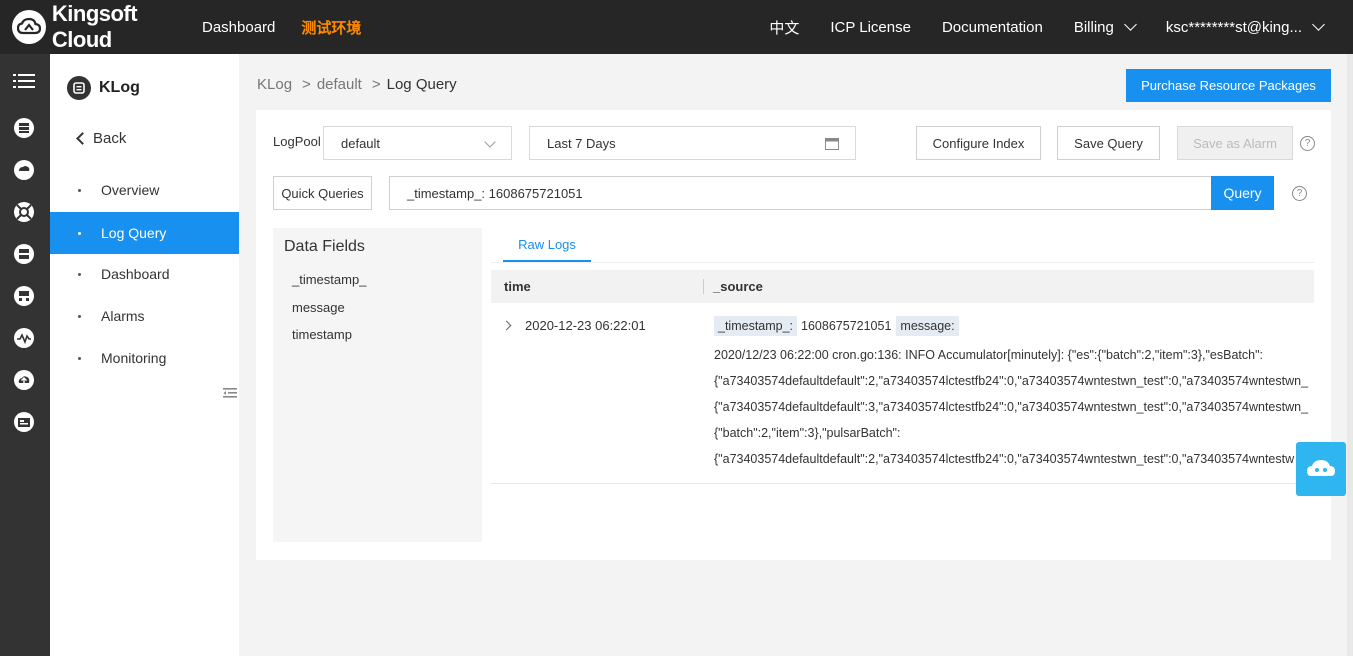 The image size is (1353, 656). What do you see at coordinates (135, 274) in the screenshot?
I see `sidebar-item-label: Dashboard` at bounding box center [135, 274].